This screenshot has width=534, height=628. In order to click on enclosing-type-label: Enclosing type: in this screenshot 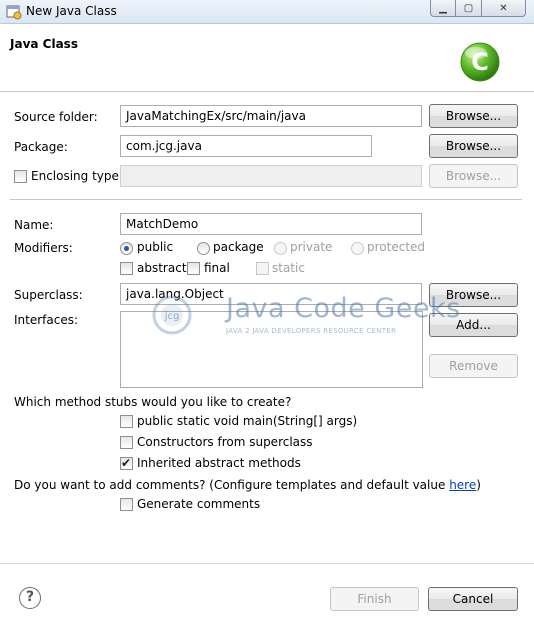, I will do `click(77, 176)`.